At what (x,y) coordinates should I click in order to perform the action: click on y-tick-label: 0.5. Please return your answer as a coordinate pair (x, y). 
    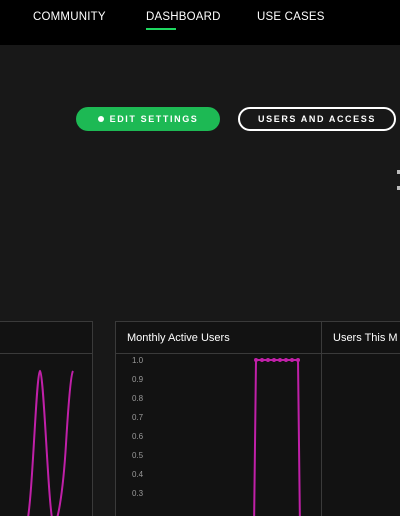
    Looking at the image, I should click on (138, 455).